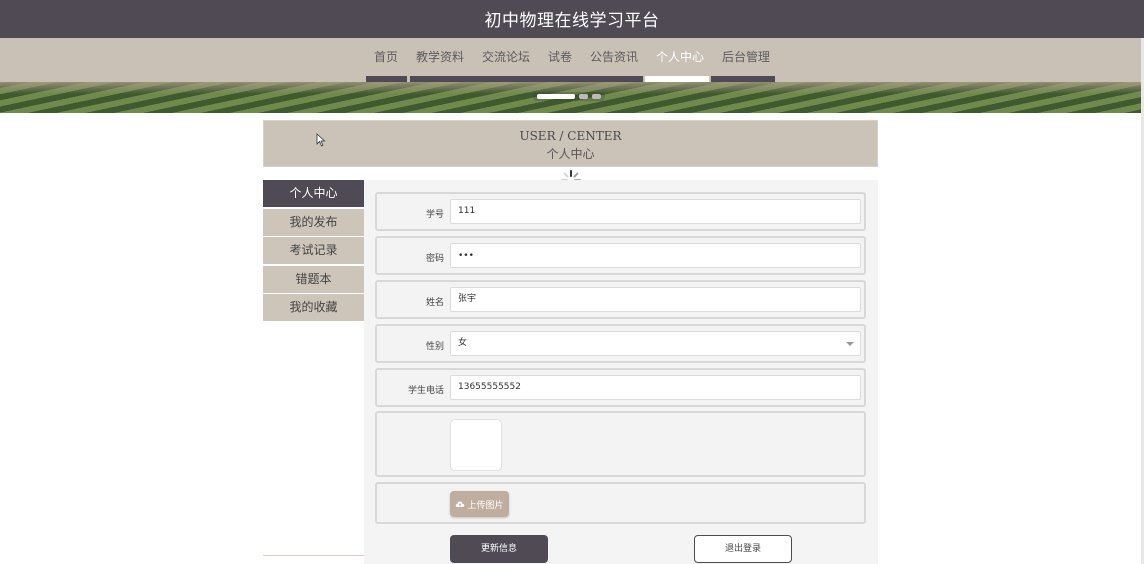 Image resolution: width=1144 pixels, height=564 pixels. What do you see at coordinates (743, 549) in the screenshot?
I see `logout-button: 退出登录` at bounding box center [743, 549].